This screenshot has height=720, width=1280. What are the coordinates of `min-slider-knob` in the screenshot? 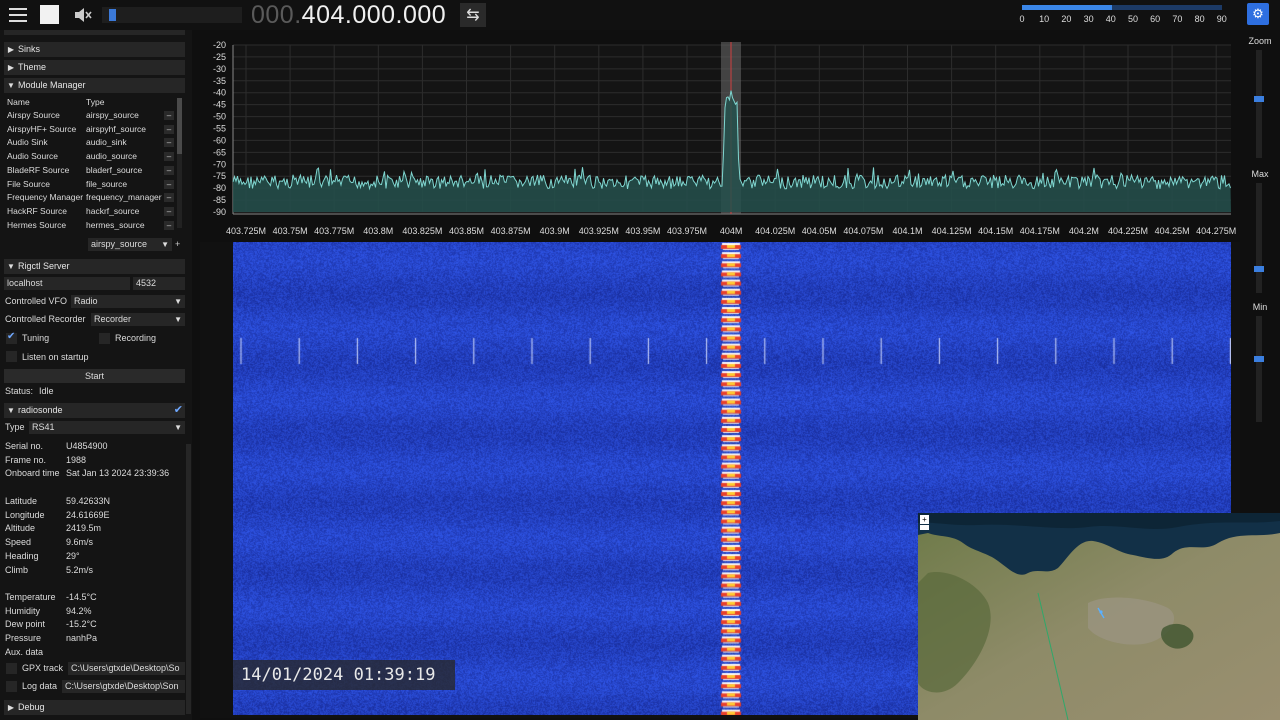 It's located at (1259, 359).